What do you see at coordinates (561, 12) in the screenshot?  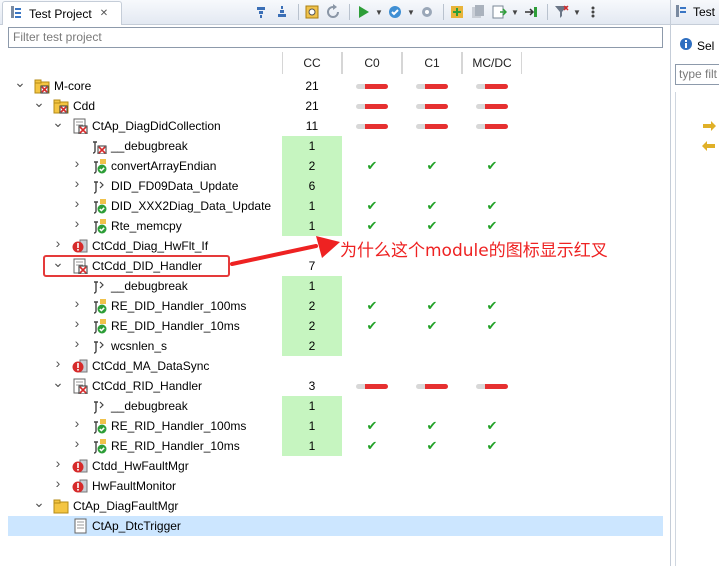 I see `filter-icon` at bounding box center [561, 12].